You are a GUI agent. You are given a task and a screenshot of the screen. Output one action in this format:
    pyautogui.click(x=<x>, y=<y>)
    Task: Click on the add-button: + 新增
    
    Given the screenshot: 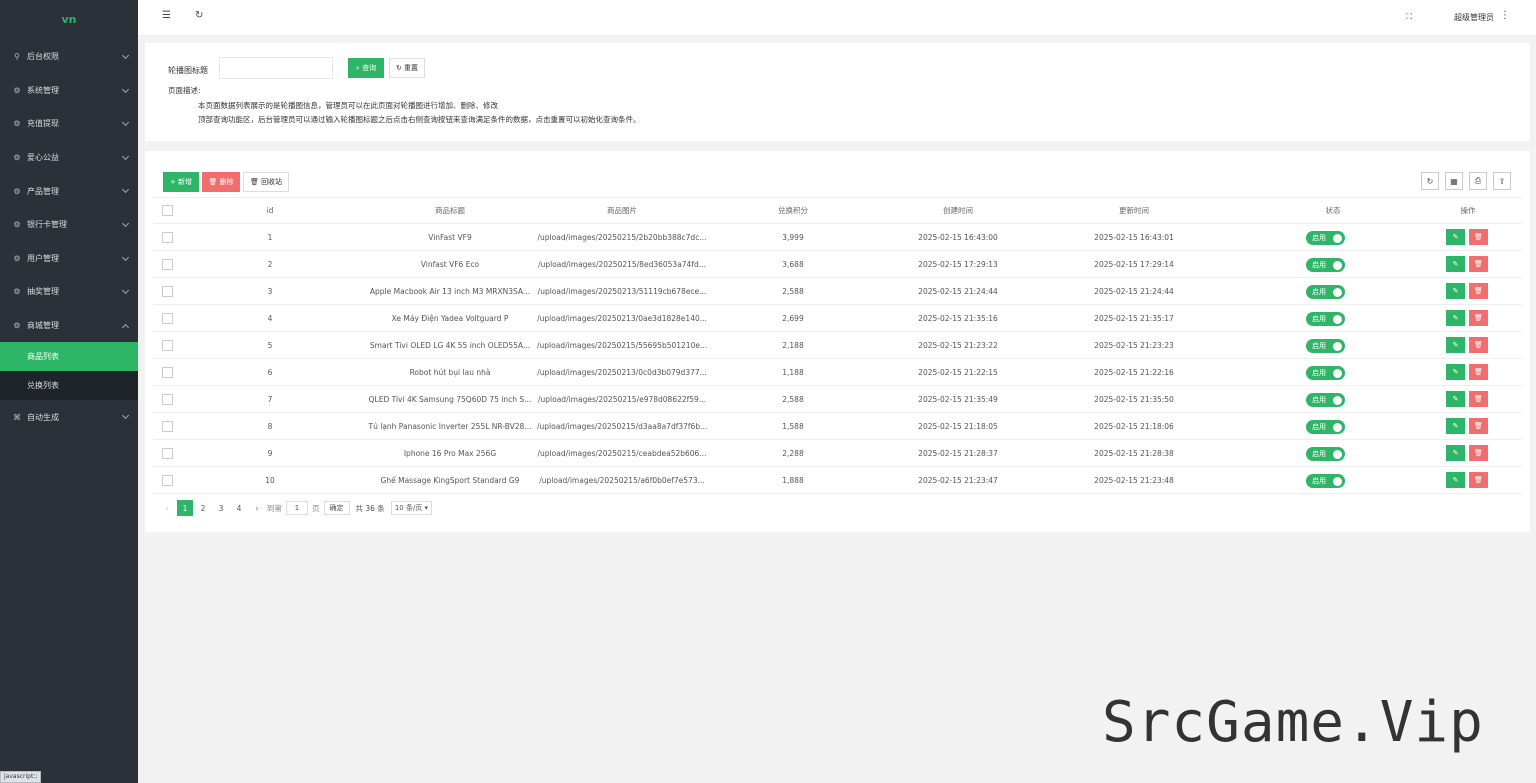 What is the action you would take?
    pyautogui.click(x=181, y=182)
    